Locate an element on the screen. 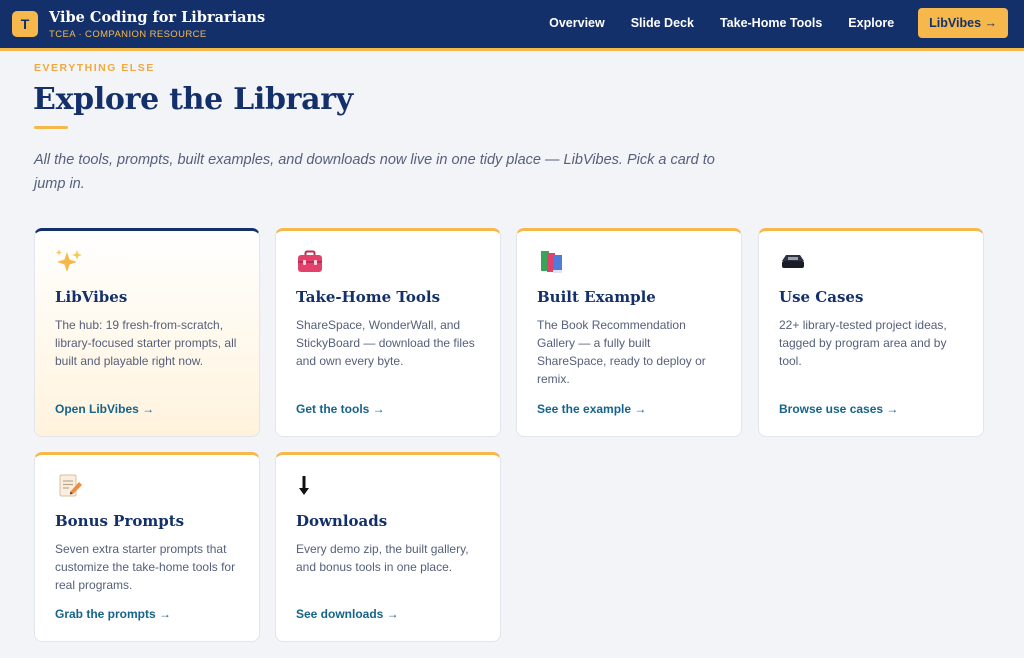 Image resolution: width=1024 pixels, height=658 pixels. card-title: Take-Home Tools is located at coordinates (368, 297).